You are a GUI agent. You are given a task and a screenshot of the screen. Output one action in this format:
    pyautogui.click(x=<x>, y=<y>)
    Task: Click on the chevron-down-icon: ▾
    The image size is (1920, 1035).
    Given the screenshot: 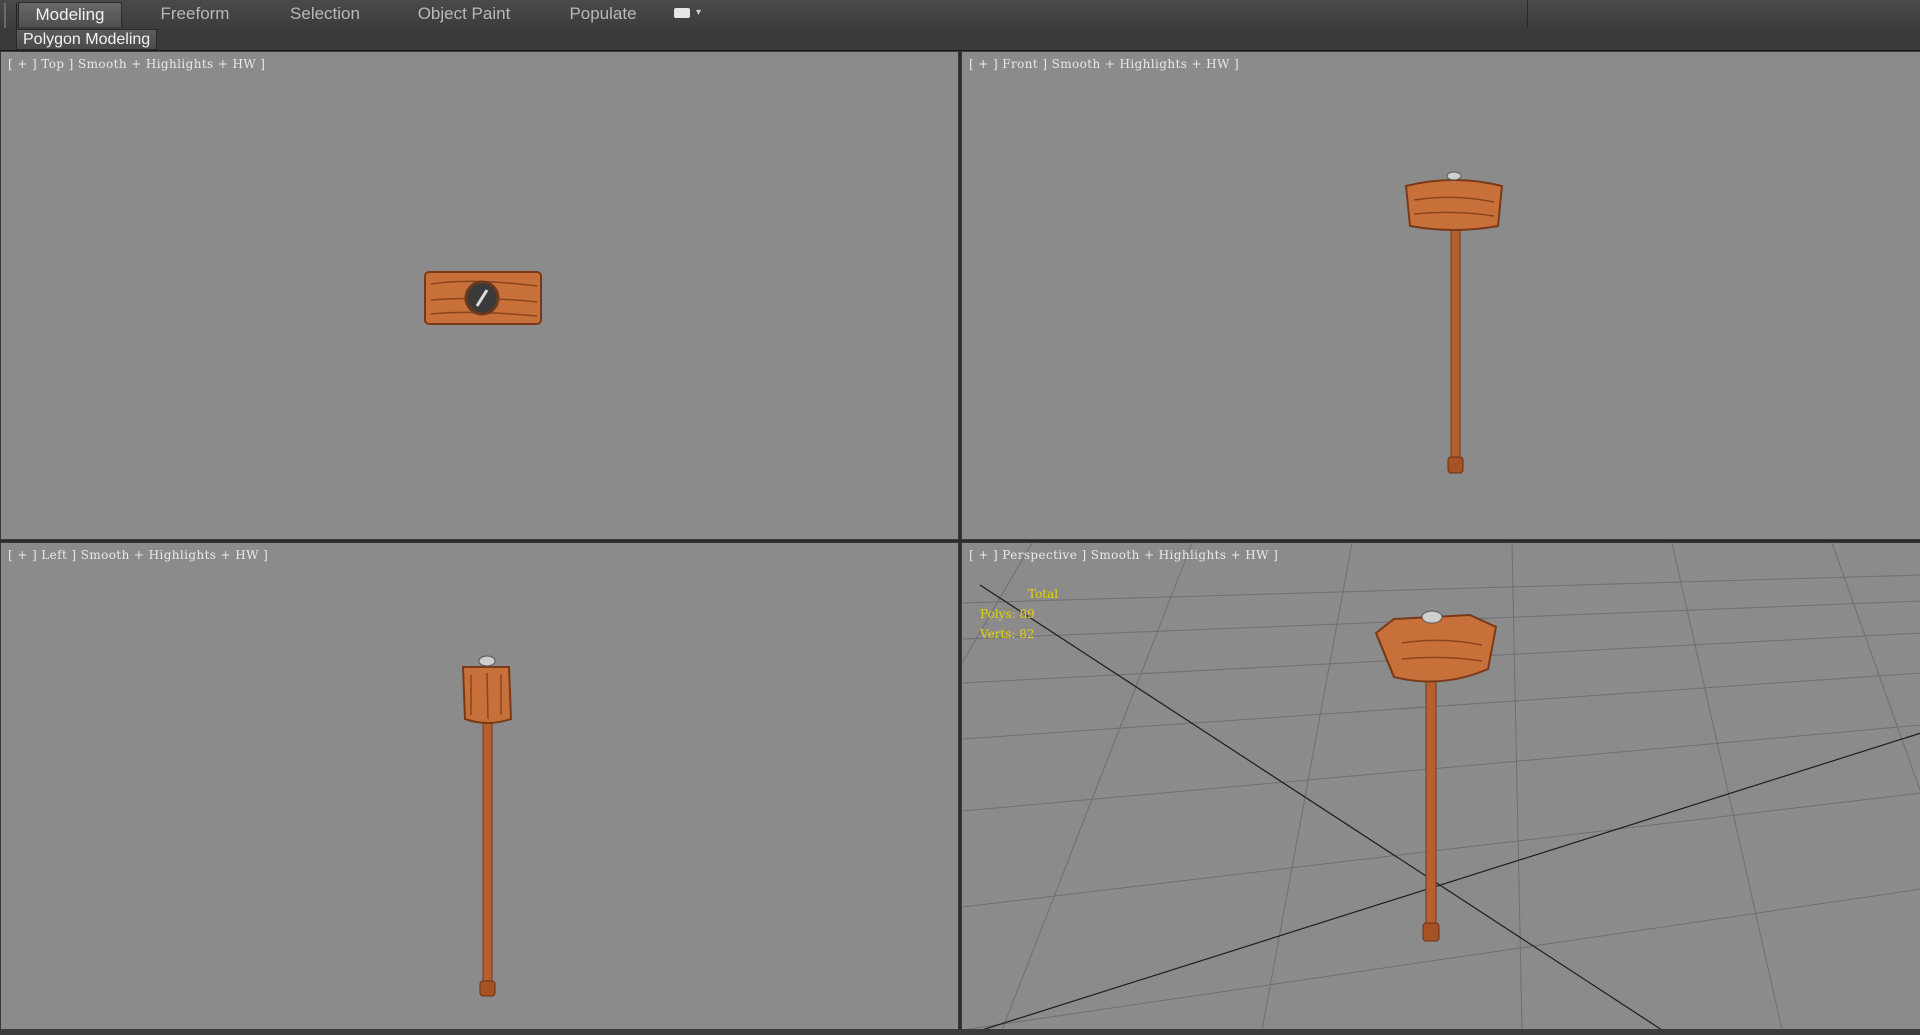 What is the action you would take?
    pyautogui.click(x=698, y=13)
    